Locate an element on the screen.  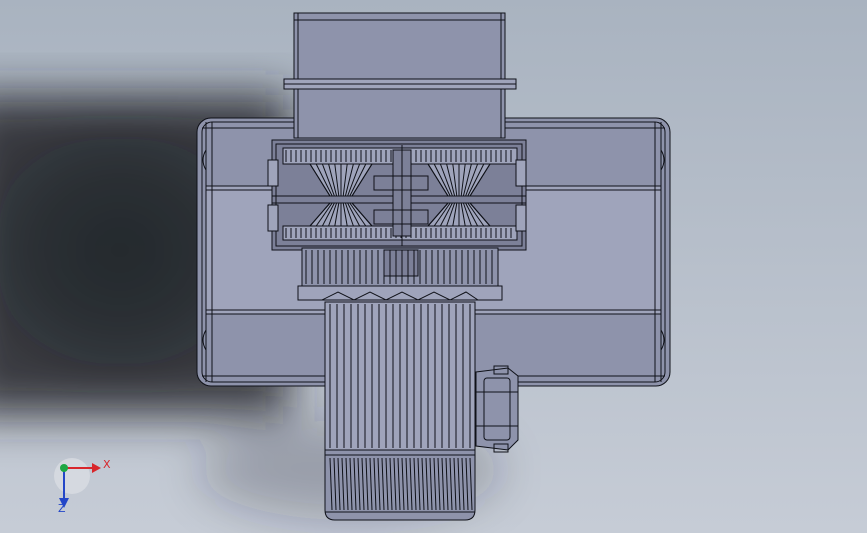
triad-y-axis-dot is located at coordinates (64, 468).